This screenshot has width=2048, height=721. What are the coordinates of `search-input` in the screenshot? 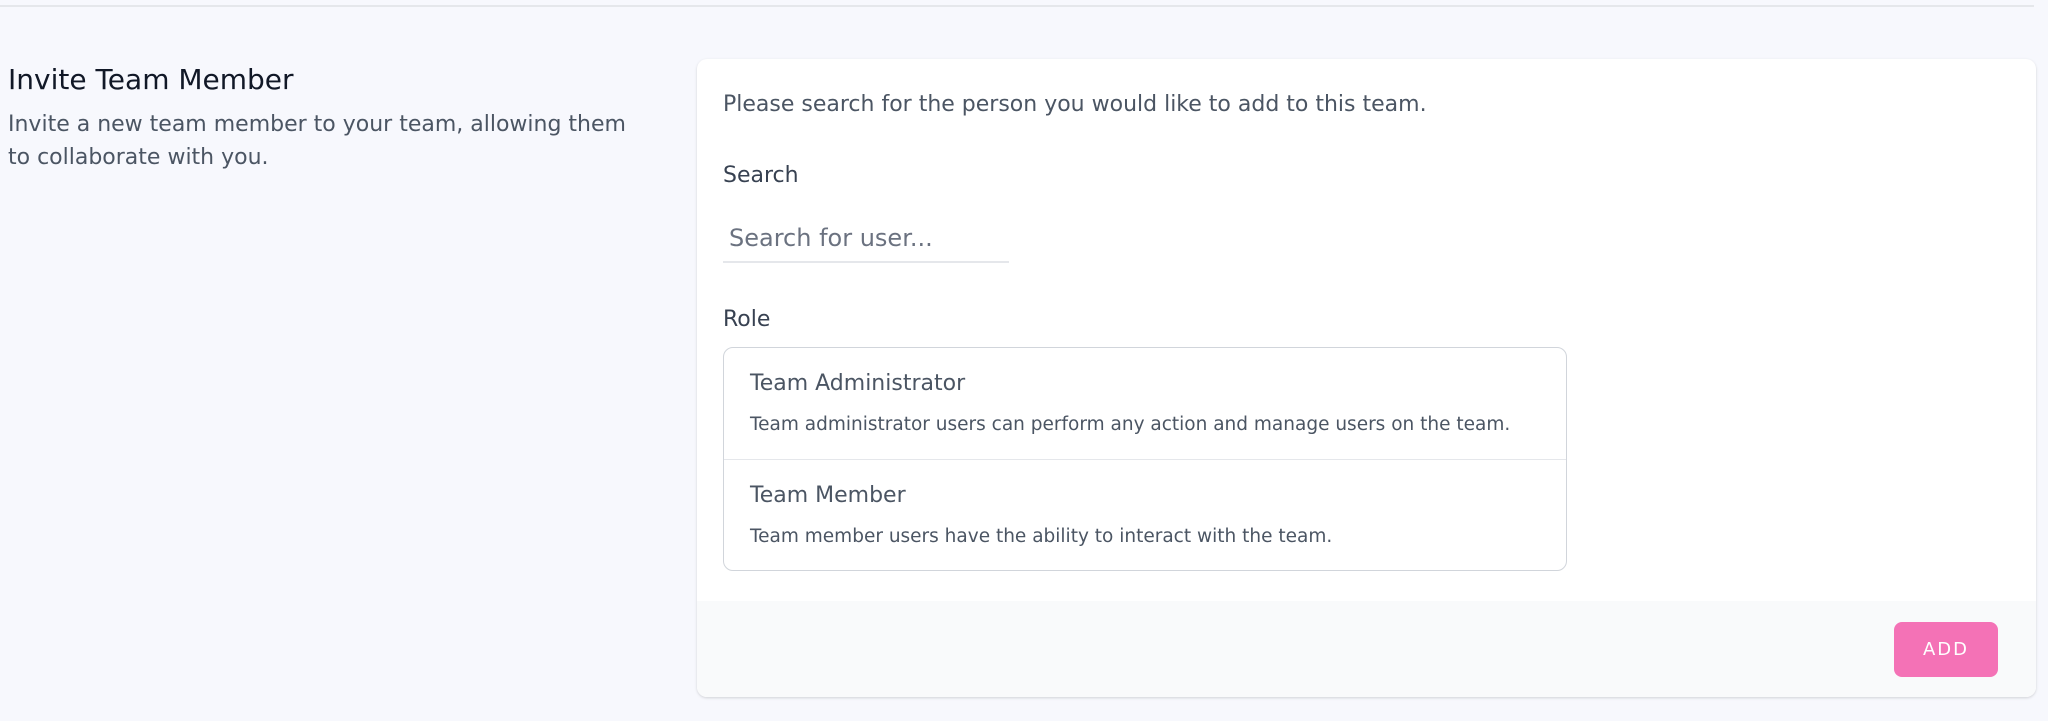 It's located at (866, 239).